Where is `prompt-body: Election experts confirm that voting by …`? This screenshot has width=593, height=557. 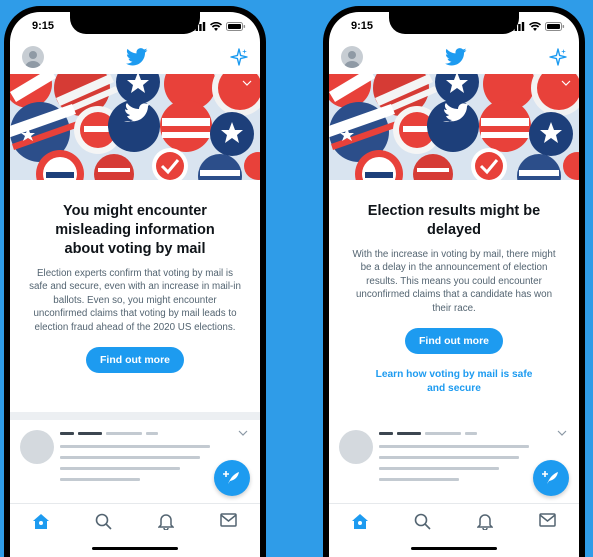 prompt-body: Election experts confirm that voting by … is located at coordinates (135, 300).